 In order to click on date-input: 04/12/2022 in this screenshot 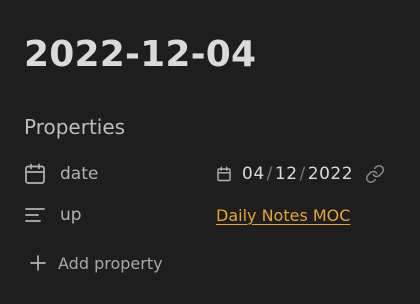, I will do `click(297, 174)`.